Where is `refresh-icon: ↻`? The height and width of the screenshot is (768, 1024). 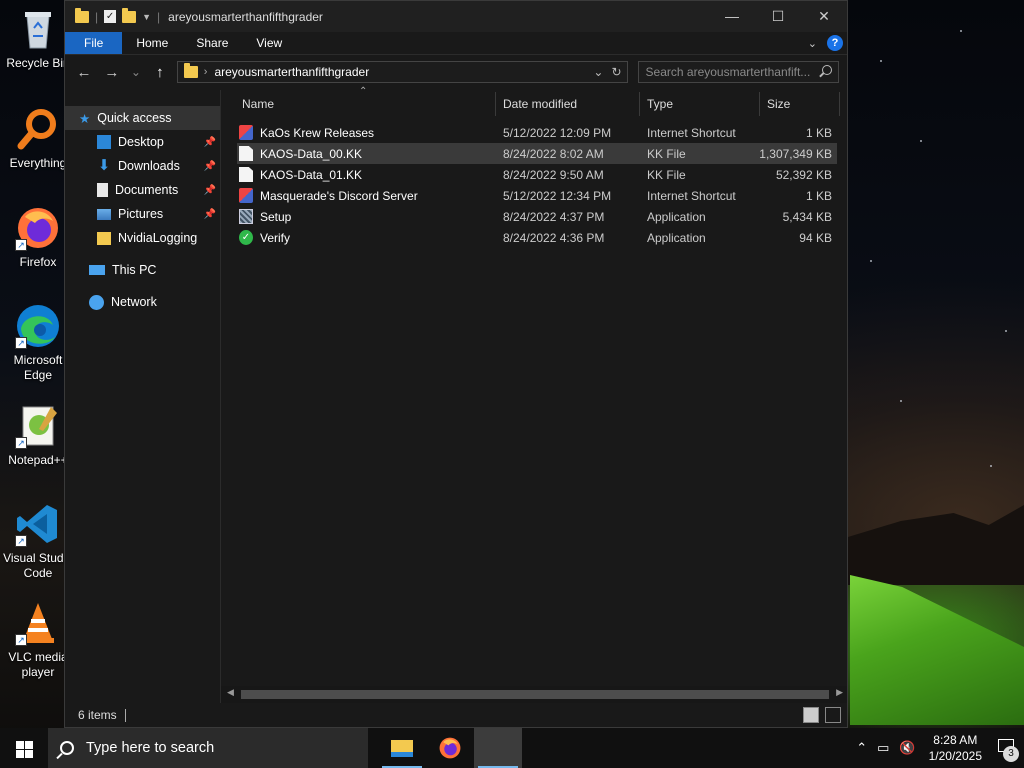
refresh-icon: ↻ is located at coordinates (616, 72).